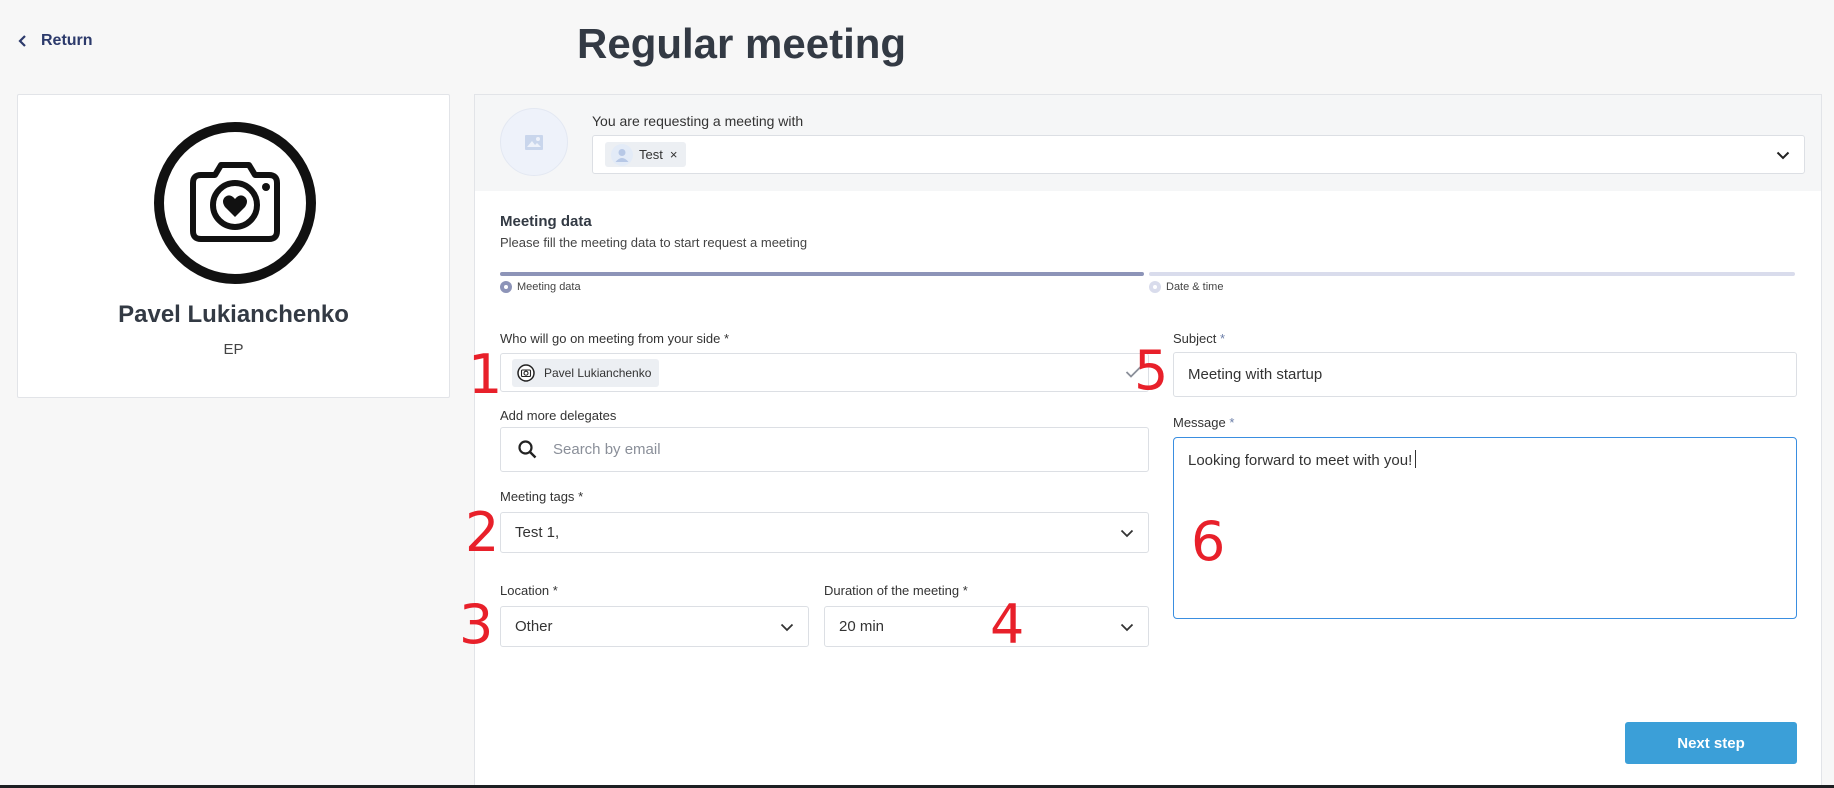 This screenshot has height=788, width=1834. I want to click on message-label-text: Message, so click(1199, 422).